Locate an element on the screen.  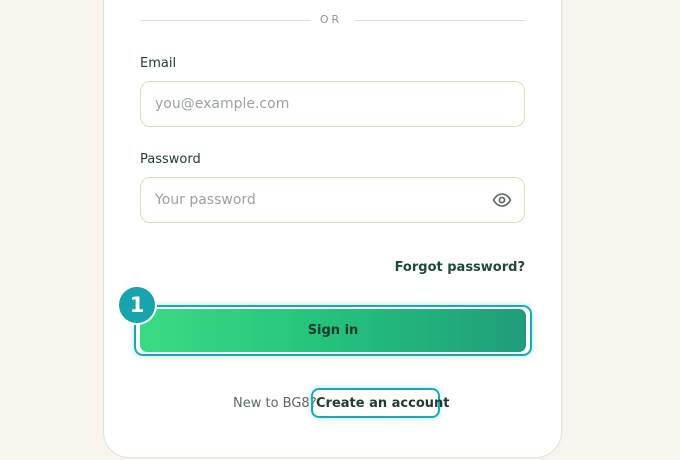
password-label: Password is located at coordinates (170, 159).